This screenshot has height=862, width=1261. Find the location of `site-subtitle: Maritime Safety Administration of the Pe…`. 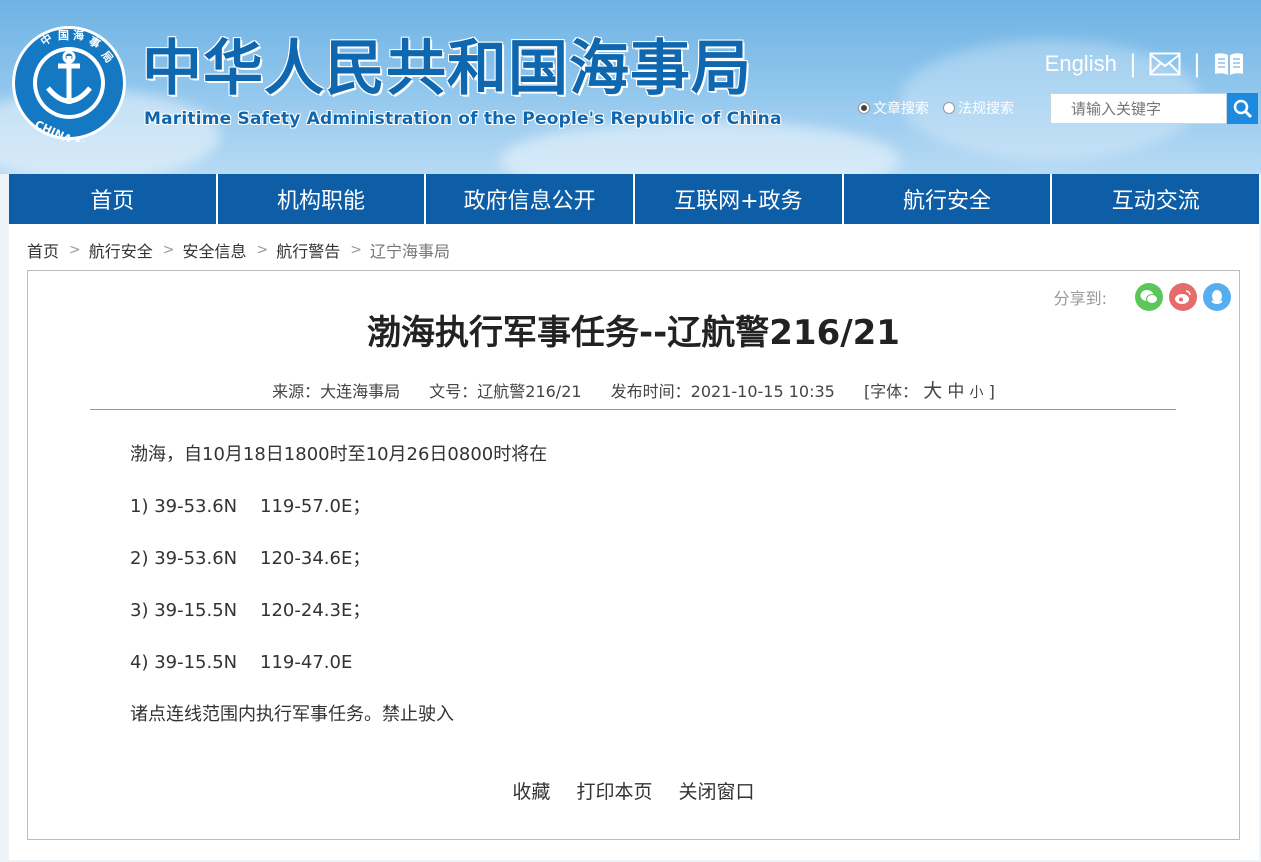

site-subtitle: Maritime Safety Administration of the Pe… is located at coordinates (463, 119).